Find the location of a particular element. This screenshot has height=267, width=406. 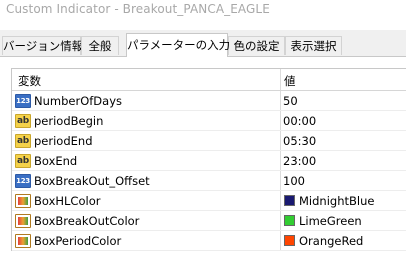

parameter-name: periodBegin is located at coordinates (69, 121).